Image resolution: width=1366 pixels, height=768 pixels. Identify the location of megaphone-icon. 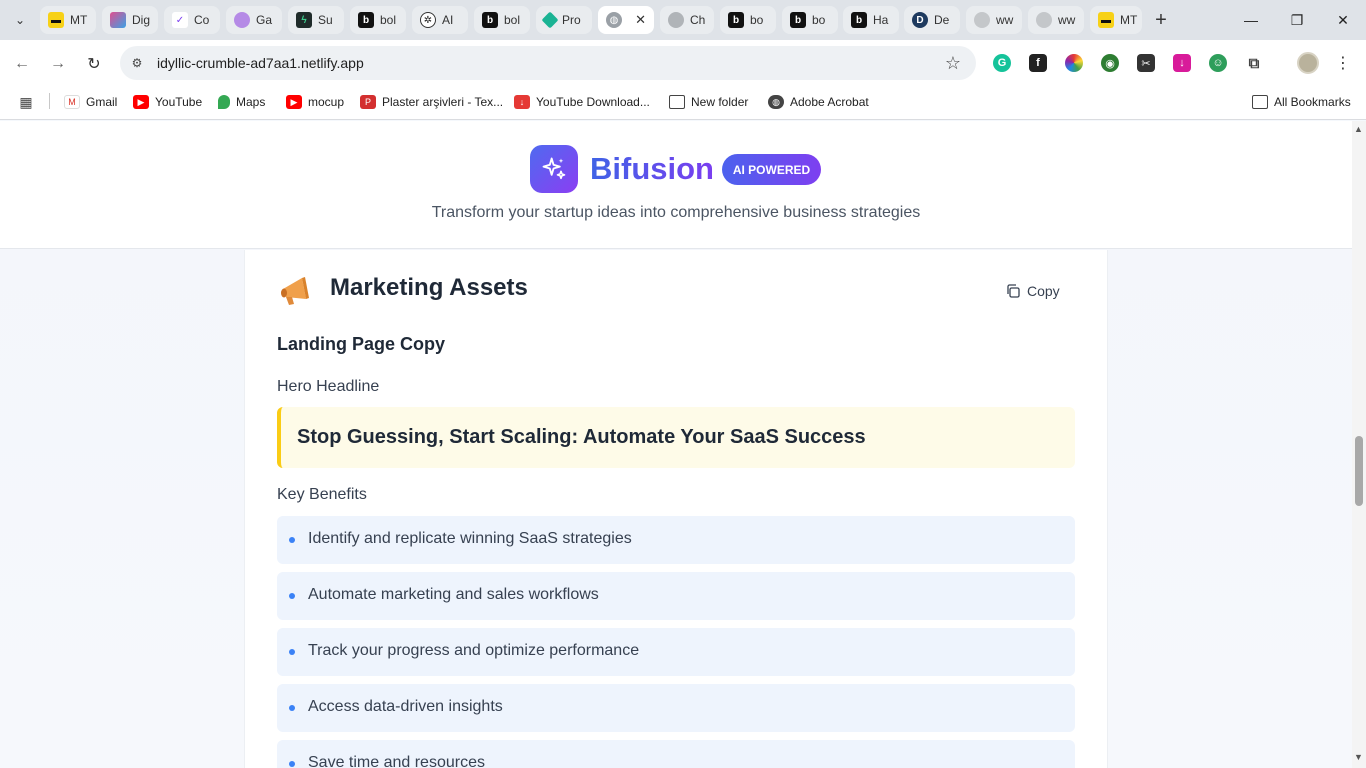
(296, 290).